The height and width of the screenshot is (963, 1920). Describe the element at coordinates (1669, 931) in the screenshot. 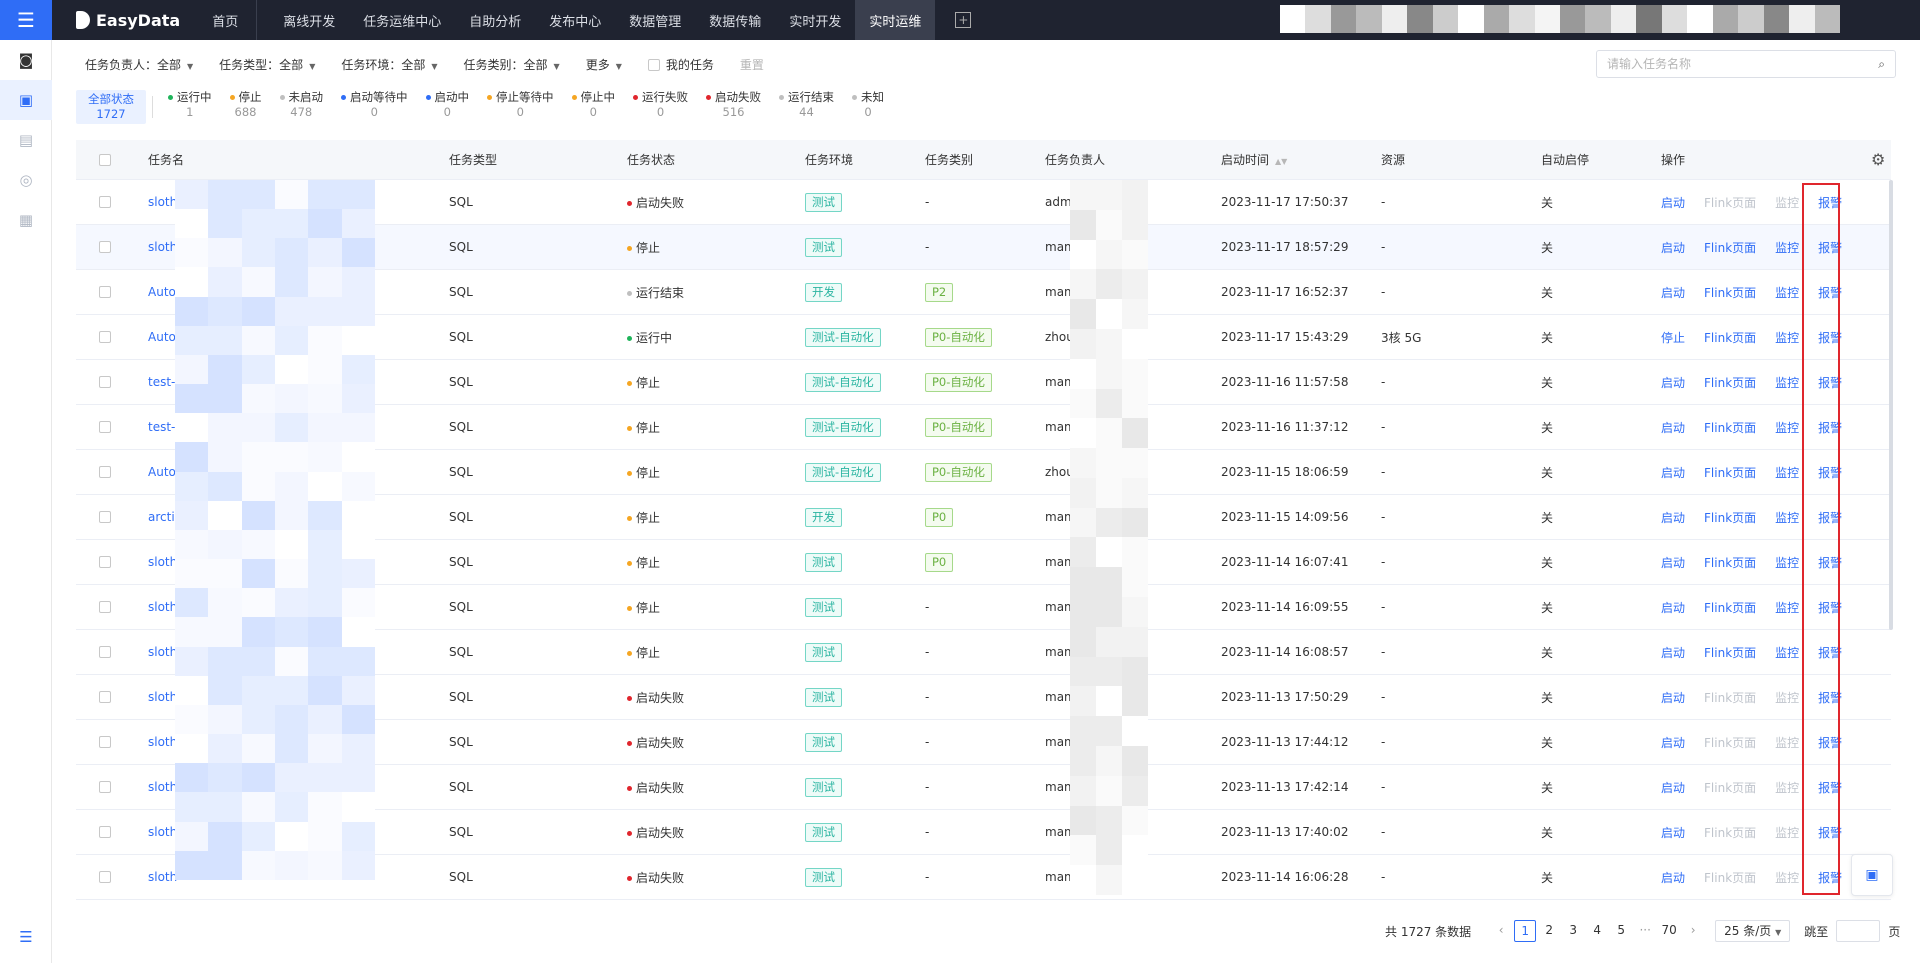

I see `page-button: 70` at that location.